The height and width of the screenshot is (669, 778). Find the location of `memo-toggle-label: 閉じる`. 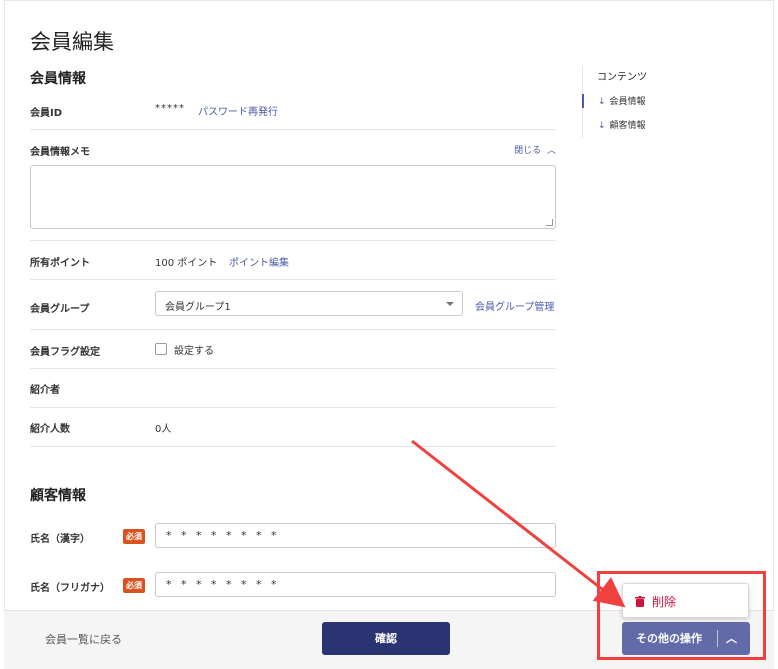

memo-toggle-label: 閉じる is located at coordinates (528, 151).